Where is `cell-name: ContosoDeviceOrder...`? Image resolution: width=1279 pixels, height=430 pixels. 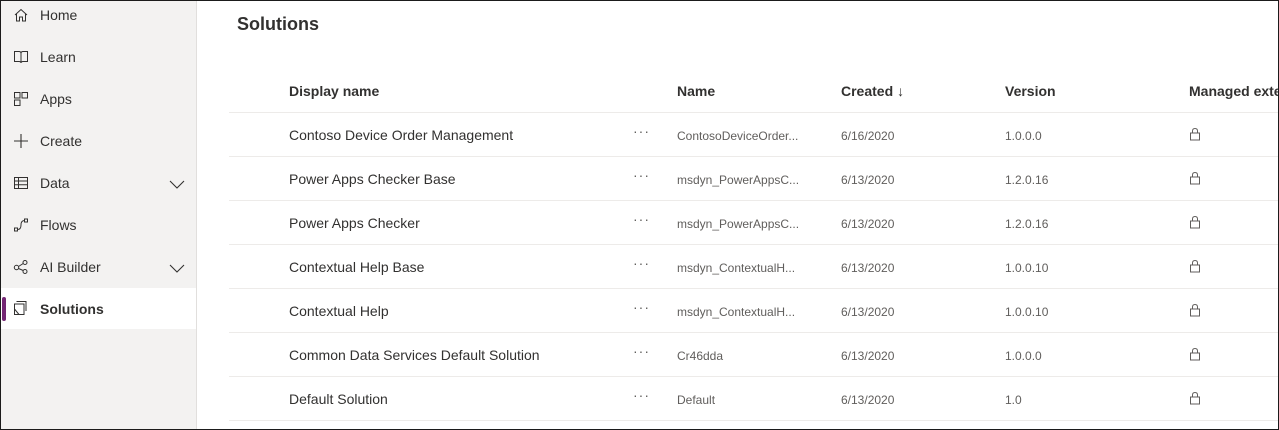
cell-name: ContosoDeviceOrder... is located at coordinates (738, 136).